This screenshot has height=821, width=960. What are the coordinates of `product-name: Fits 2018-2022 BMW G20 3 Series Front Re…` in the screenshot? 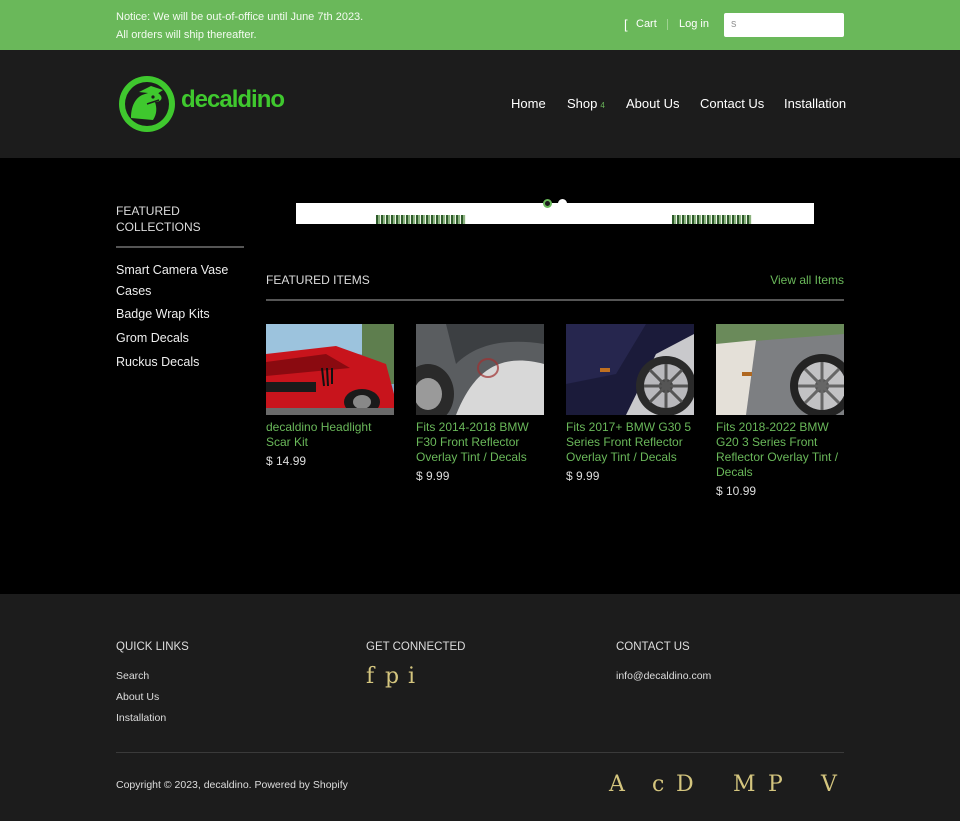 It's located at (780, 450).